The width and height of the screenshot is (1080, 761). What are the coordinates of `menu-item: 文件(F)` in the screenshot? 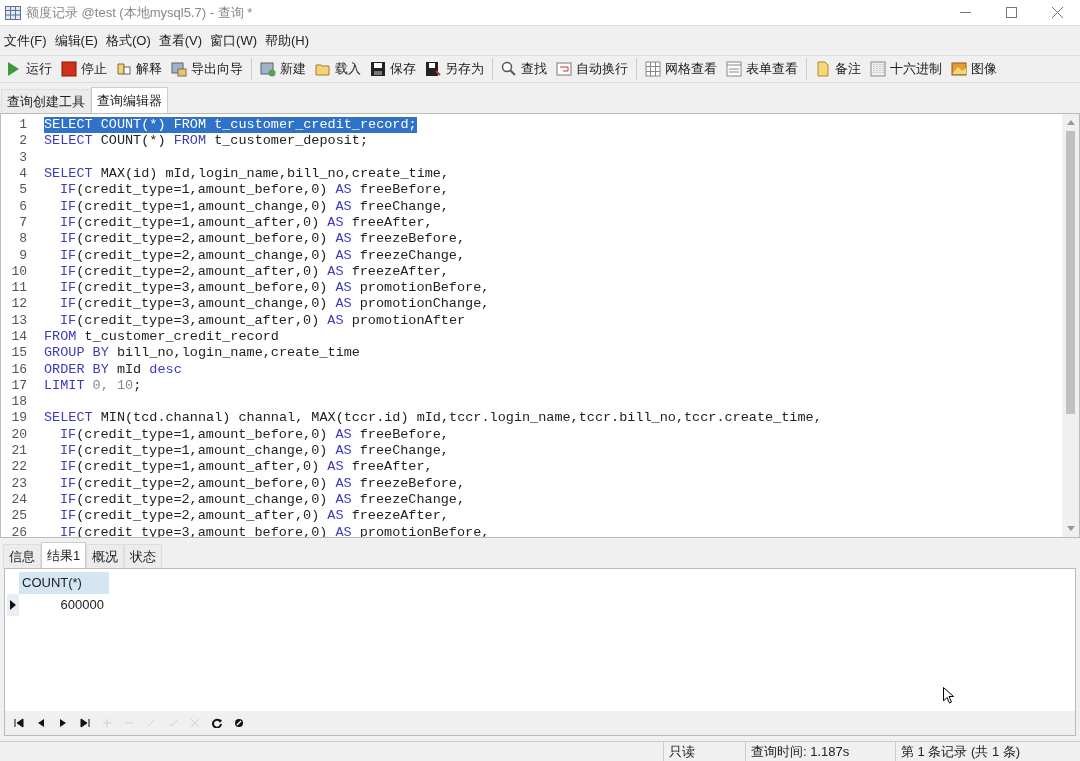 It's located at (25, 40).